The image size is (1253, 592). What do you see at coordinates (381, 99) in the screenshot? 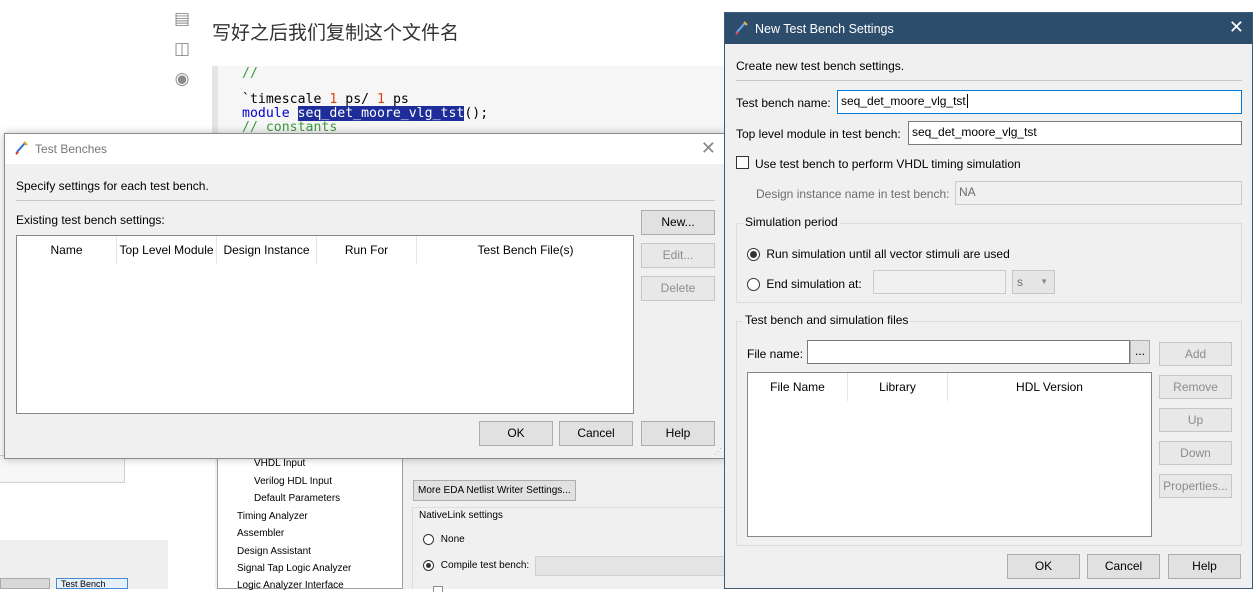
I see `code-number: 1` at bounding box center [381, 99].